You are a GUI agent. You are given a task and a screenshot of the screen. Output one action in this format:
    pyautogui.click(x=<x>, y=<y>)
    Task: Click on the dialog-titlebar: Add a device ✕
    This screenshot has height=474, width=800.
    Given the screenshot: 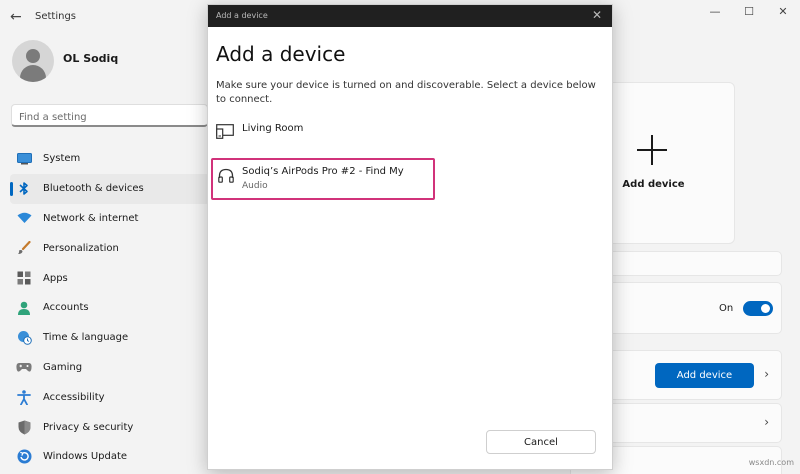 What is the action you would take?
    pyautogui.click(x=410, y=16)
    